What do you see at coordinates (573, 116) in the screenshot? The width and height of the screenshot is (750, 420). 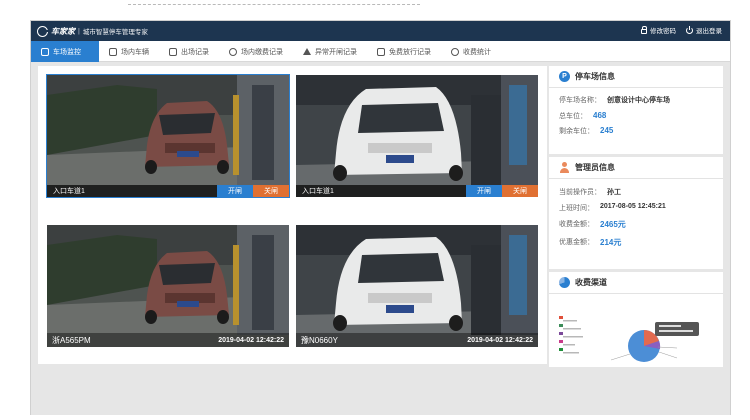 I see `total-spaces-label: 总车位：` at bounding box center [573, 116].